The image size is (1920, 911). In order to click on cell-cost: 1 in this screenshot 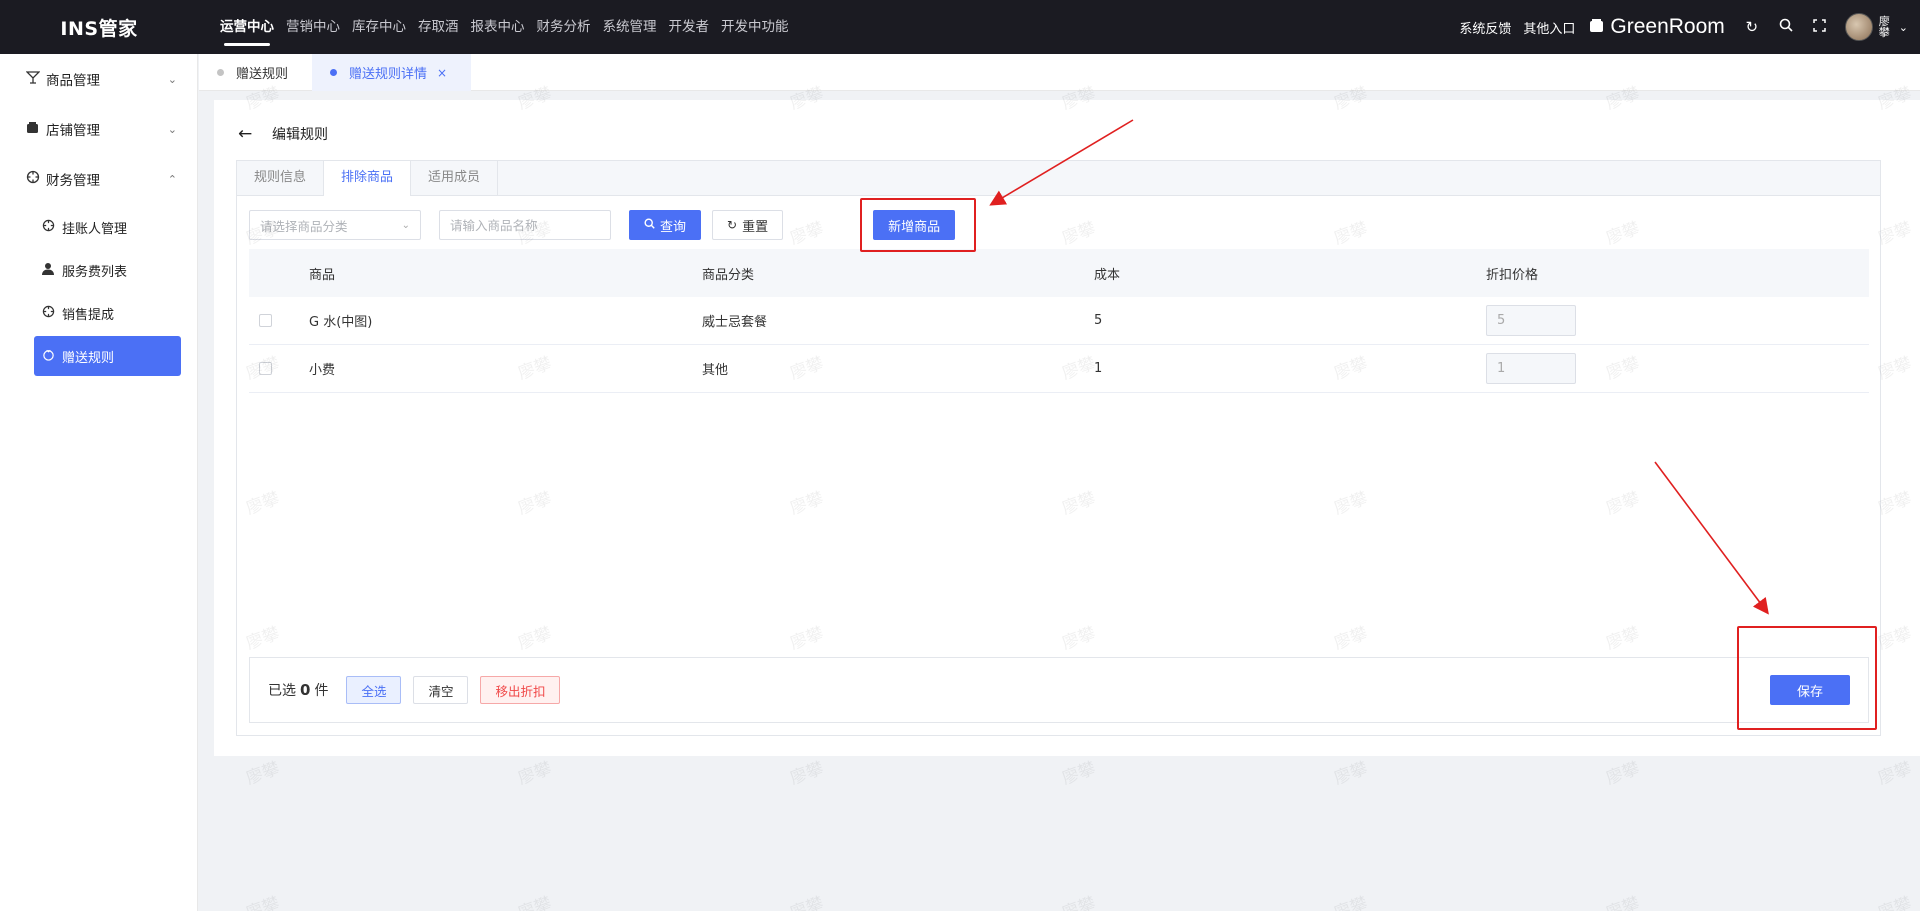, I will do `click(1098, 368)`.